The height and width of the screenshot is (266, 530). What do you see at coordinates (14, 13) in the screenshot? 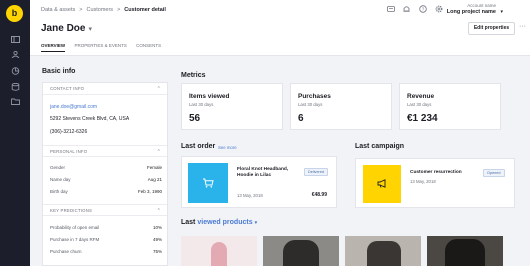
I see `app-logo: b` at bounding box center [14, 13].